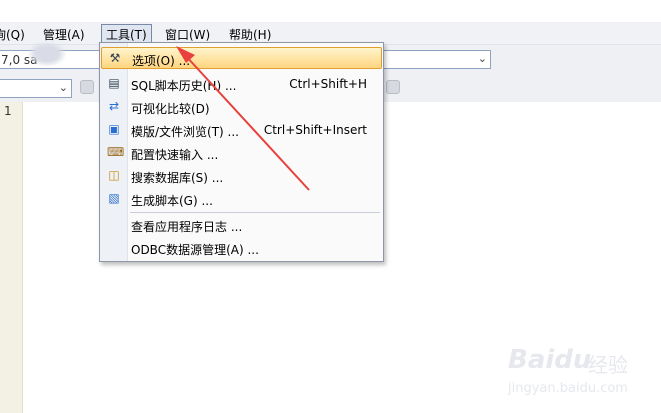  Describe the element at coordinates (568, 388) in the screenshot. I see `watermark-url: jingyan.baidu.com` at that location.